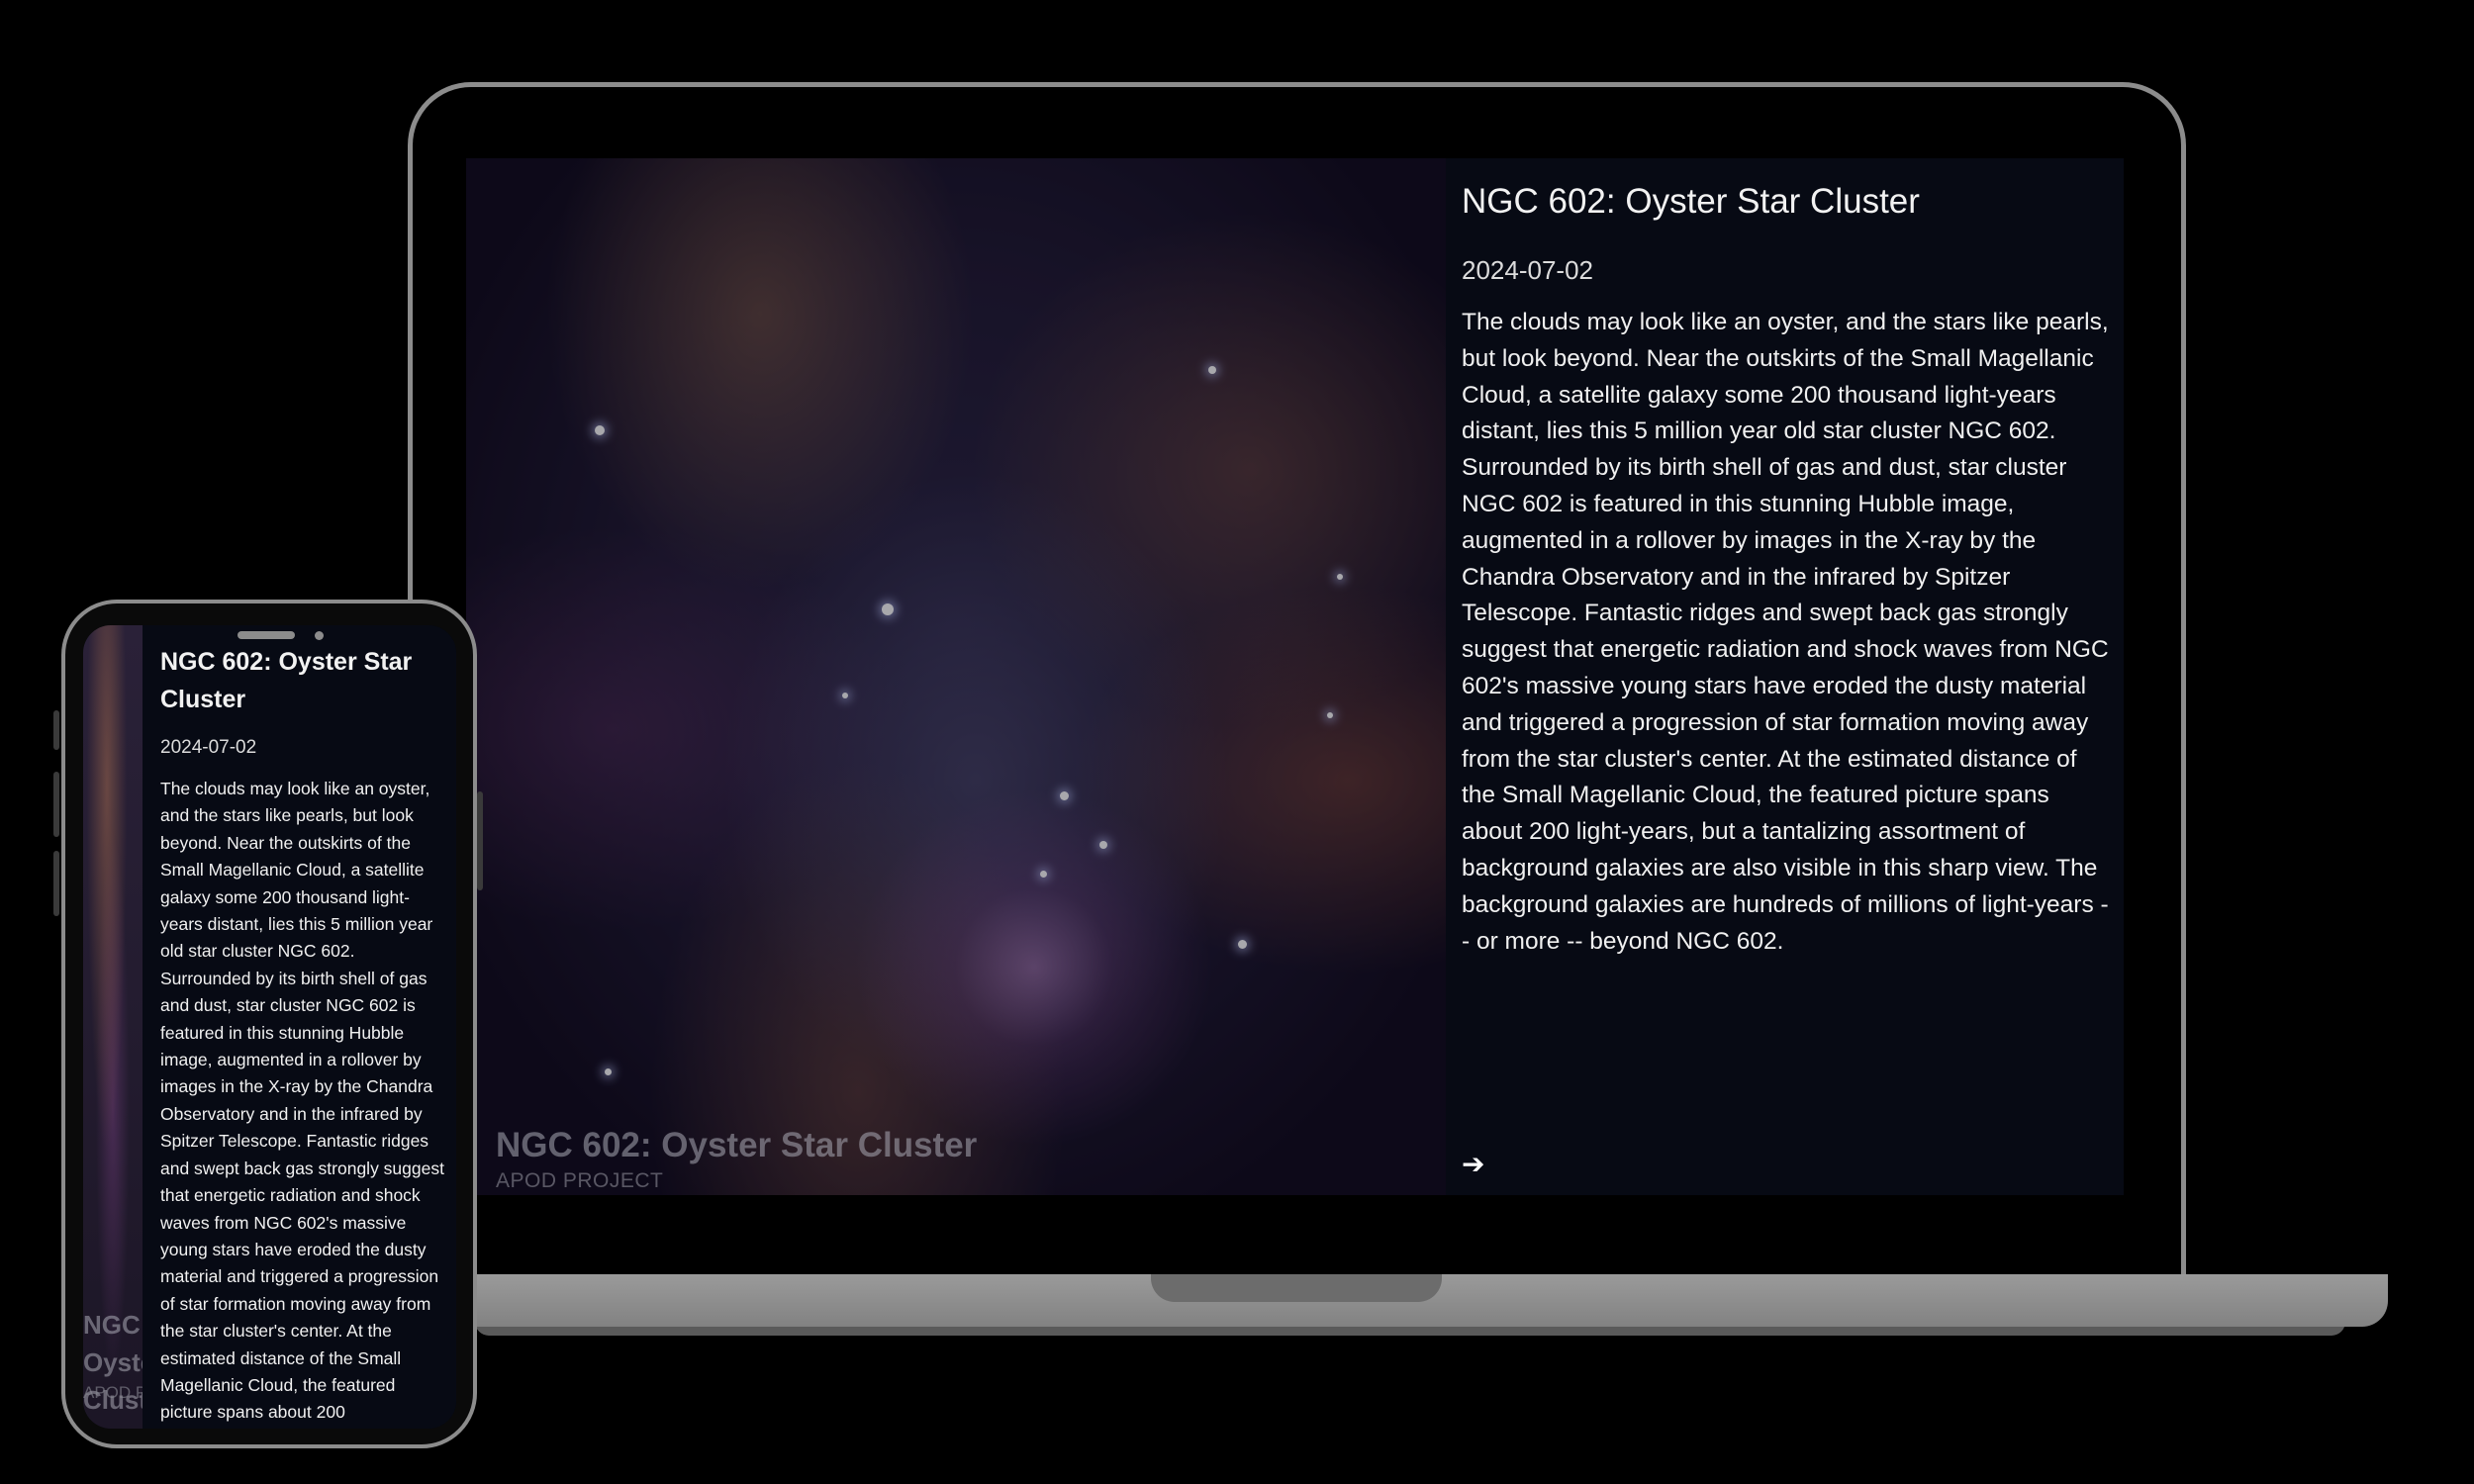 The width and height of the screenshot is (2474, 1484). What do you see at coordinates (1528, 270) in the screenshot?
I see `date-label: 2024-07-02` at bounding box center [1528, 270].